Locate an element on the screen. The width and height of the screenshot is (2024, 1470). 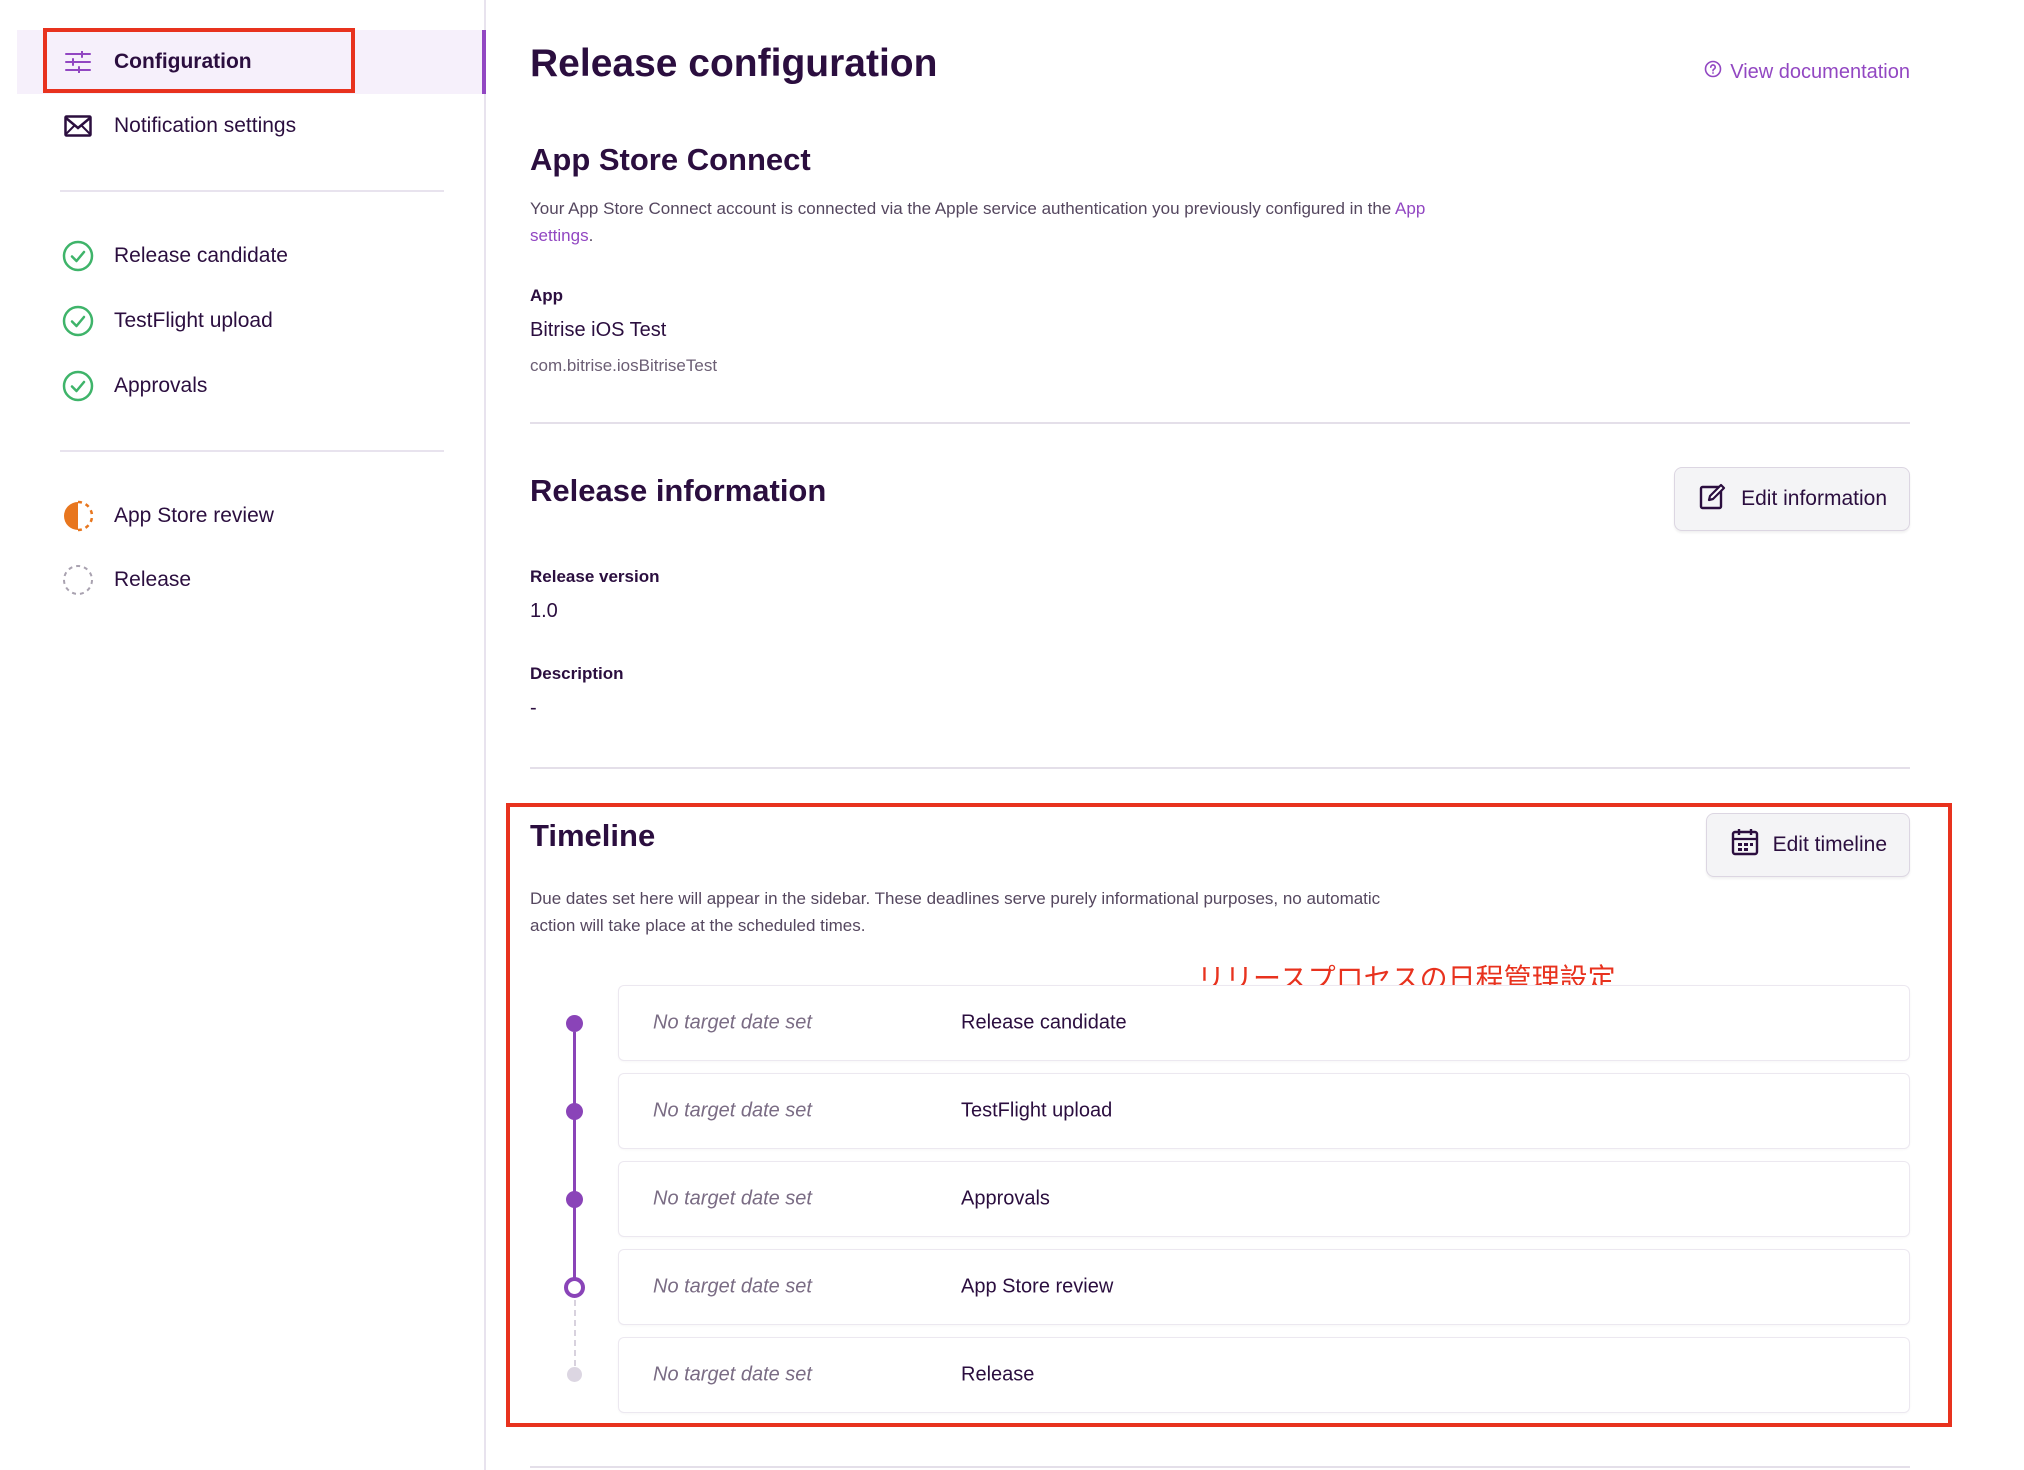
active-indicator is located at coordinates (484, 62).